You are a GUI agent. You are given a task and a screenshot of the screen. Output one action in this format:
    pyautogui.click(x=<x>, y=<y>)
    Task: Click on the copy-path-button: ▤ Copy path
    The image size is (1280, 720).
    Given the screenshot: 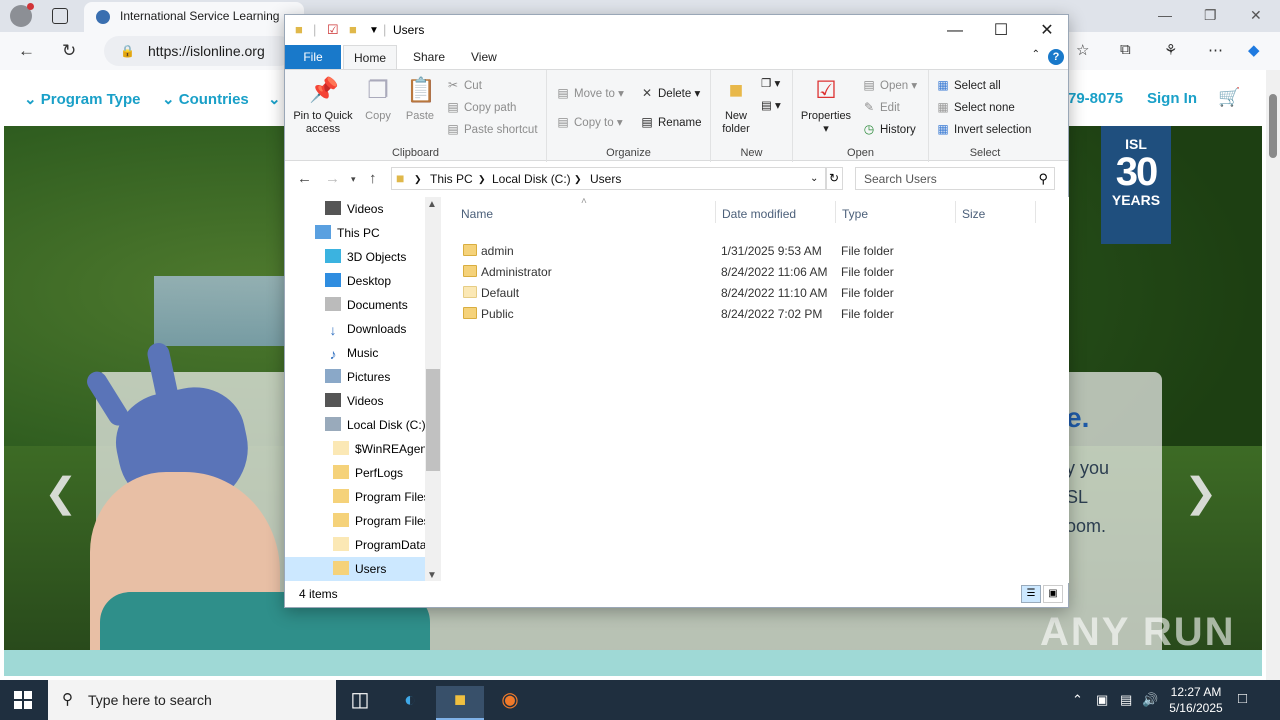 What is the action you would take?
    pyautogui.click(x=480, y=107)
    